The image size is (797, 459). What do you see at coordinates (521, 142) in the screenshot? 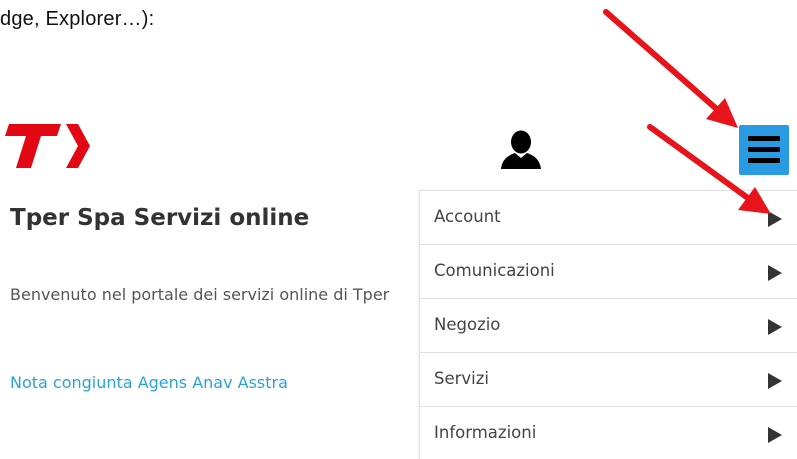
I see `user-icon-head` at bounding box center [521, 142].